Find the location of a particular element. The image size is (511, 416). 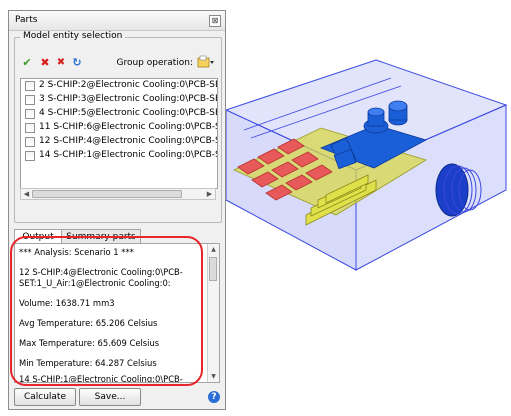

group-operation-label: Group operation: is located at coordinates (154, 63).